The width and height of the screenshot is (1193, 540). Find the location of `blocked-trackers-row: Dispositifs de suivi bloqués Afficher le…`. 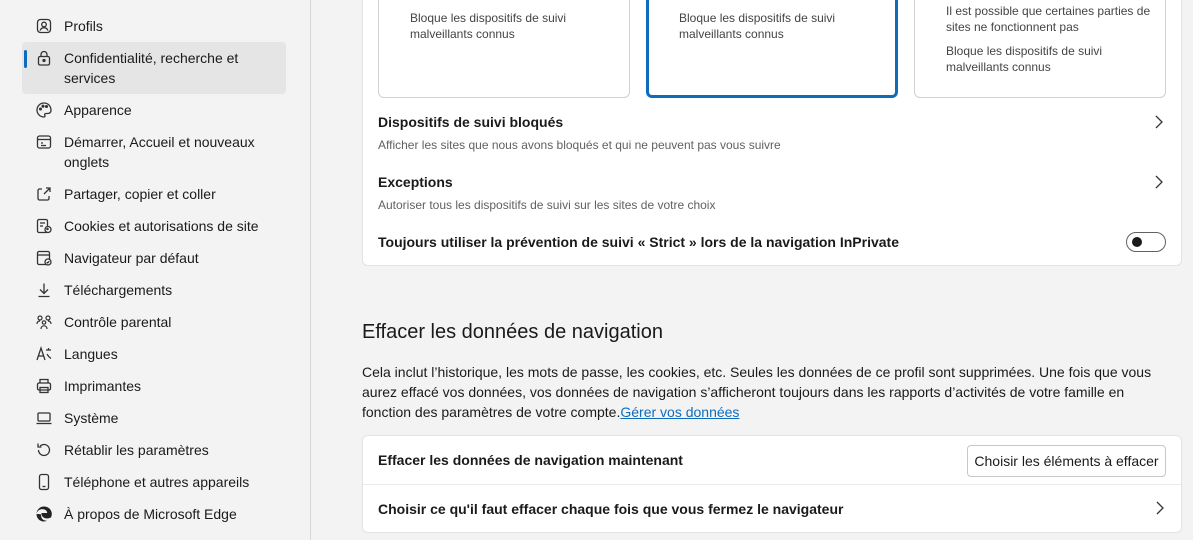

blocked-trackers-row: Dispositifs de suivi bloqués Afficher le… is located at coordinates (772, 133).